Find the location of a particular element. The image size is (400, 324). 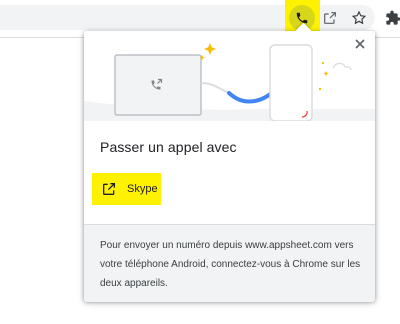

share-icon is located at coordinates (330, 18).